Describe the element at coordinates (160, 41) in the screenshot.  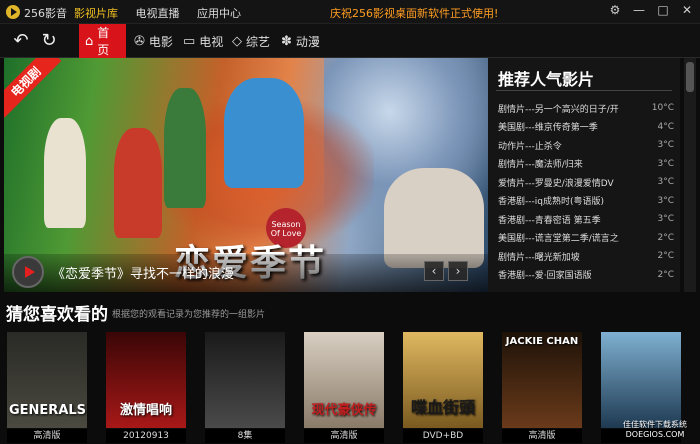
I see `nav-movies-label: 电影` at that location.